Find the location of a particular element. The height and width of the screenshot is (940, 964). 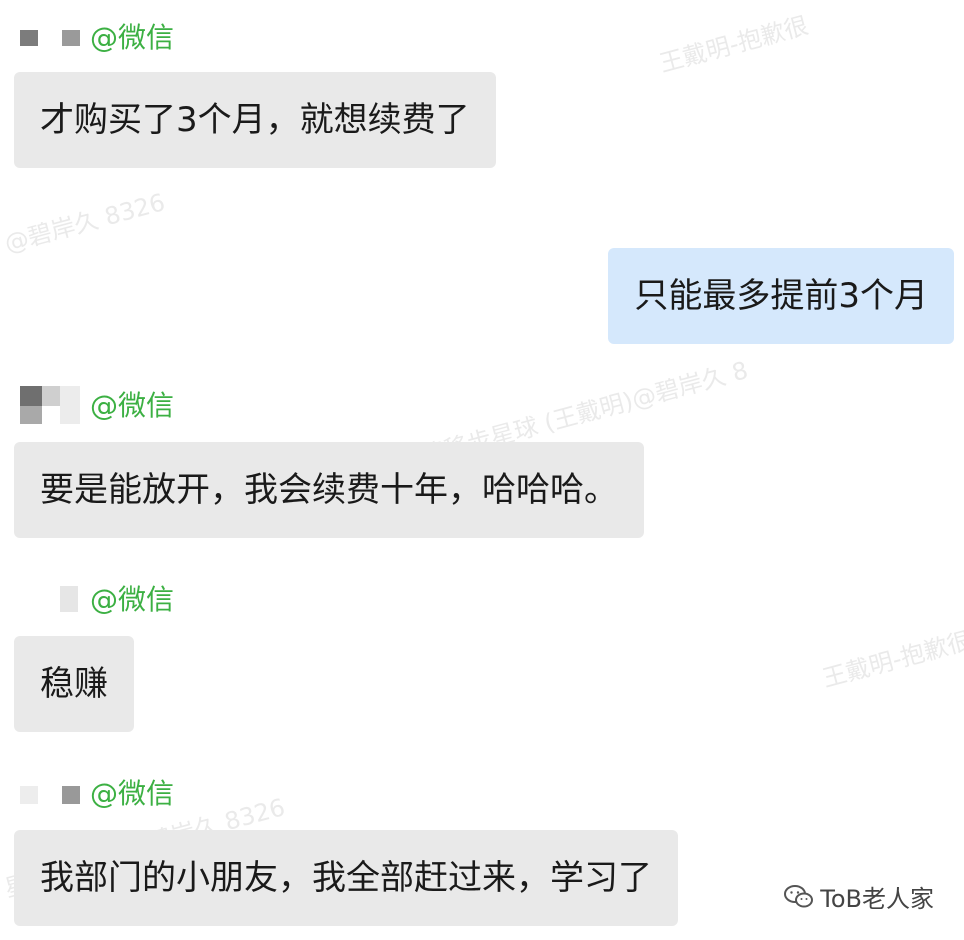

brand-text: ToB老人家 is located at coordinates (877, 899).